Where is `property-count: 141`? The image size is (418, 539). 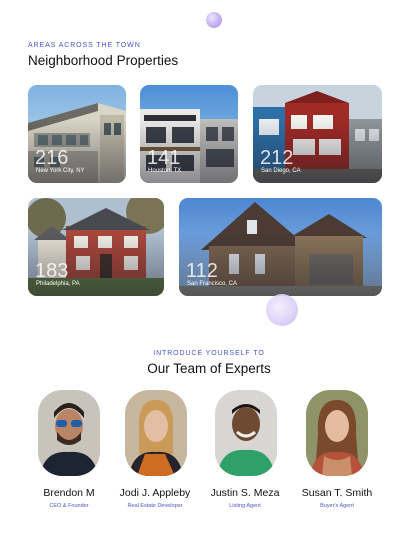
property-count: 141 is located at coordinates (164, 158).